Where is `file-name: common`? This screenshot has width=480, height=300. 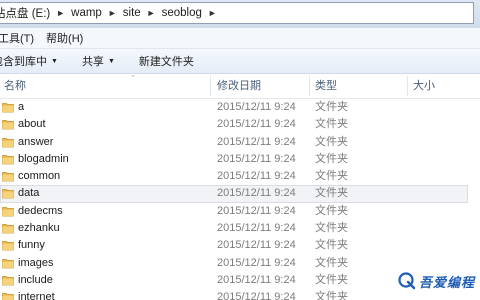
file-name: common is located at coordinates (39, 176).